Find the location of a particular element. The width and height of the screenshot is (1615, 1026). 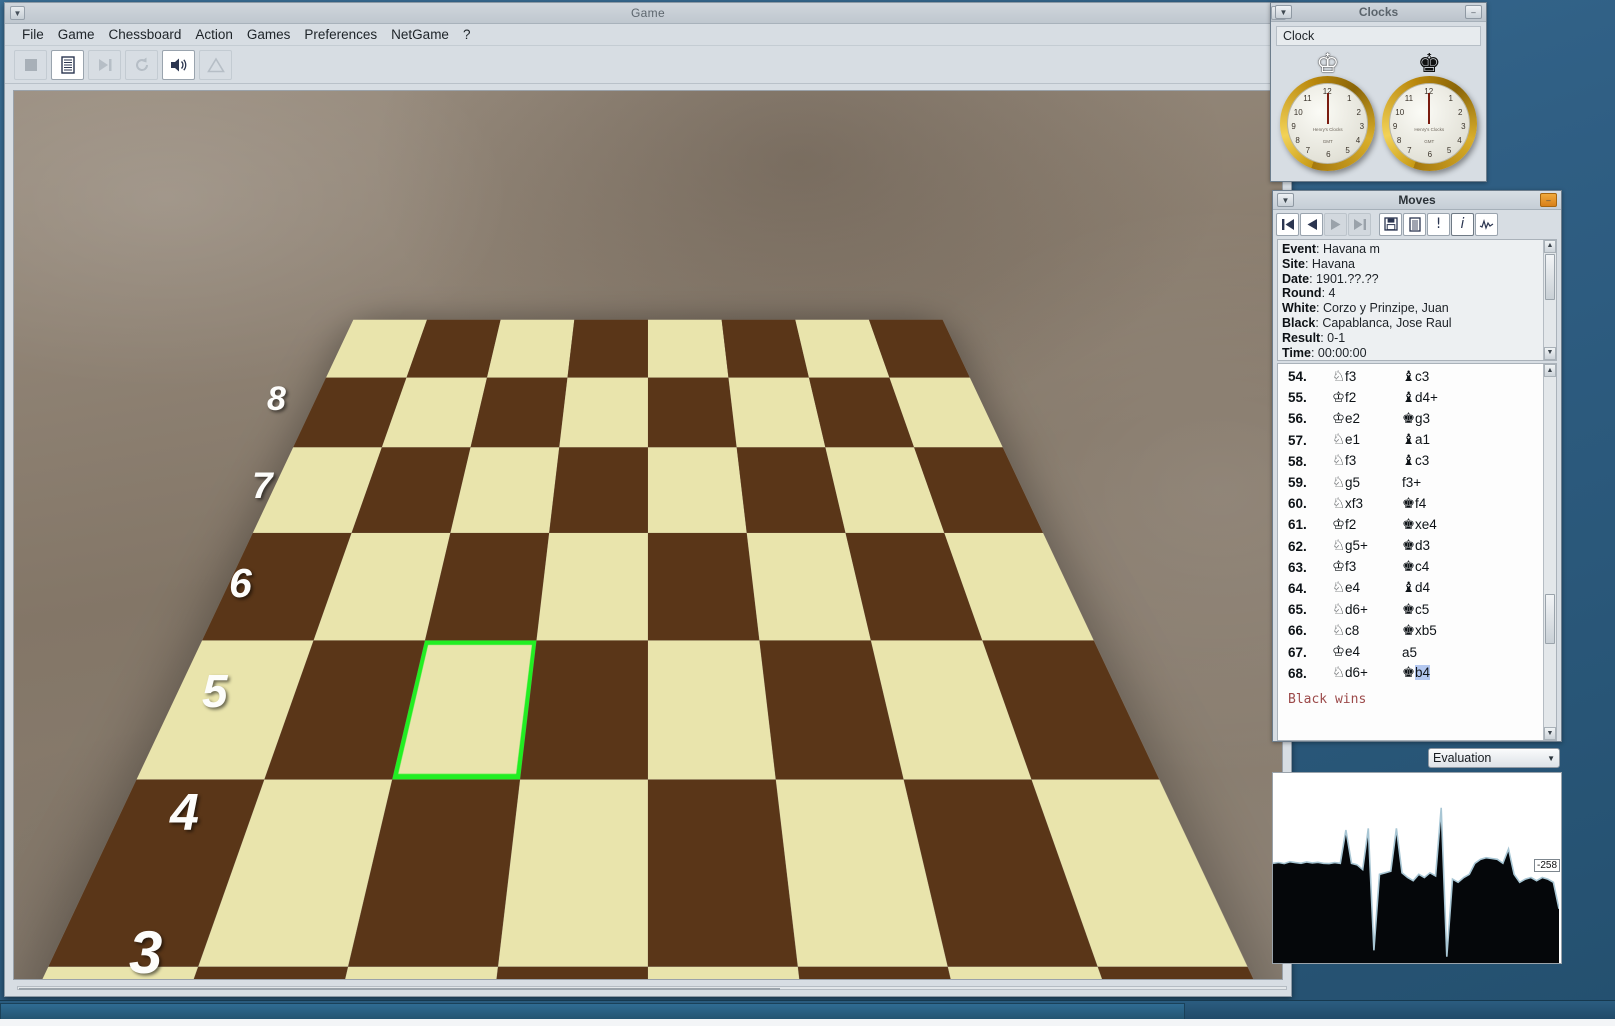

menu-help: ? is located at coordinates (467, 34).